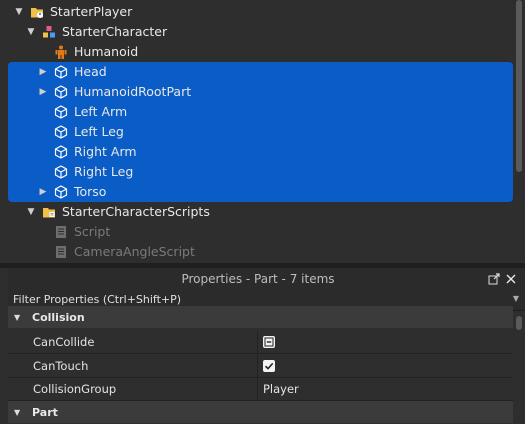  Describe the element at coordinates (133, 91) in the screenshot. I see `tree-item-label: HumanoidRootPart` at that location.